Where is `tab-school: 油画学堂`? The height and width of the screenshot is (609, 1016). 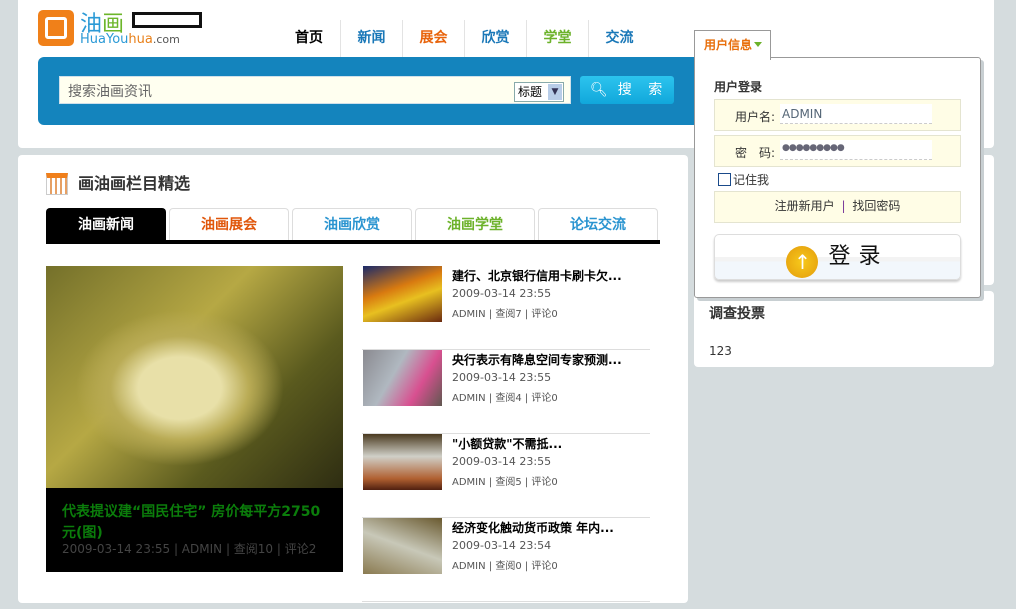
tab-school: 油画学堂 is located at coordinates (475, 224).